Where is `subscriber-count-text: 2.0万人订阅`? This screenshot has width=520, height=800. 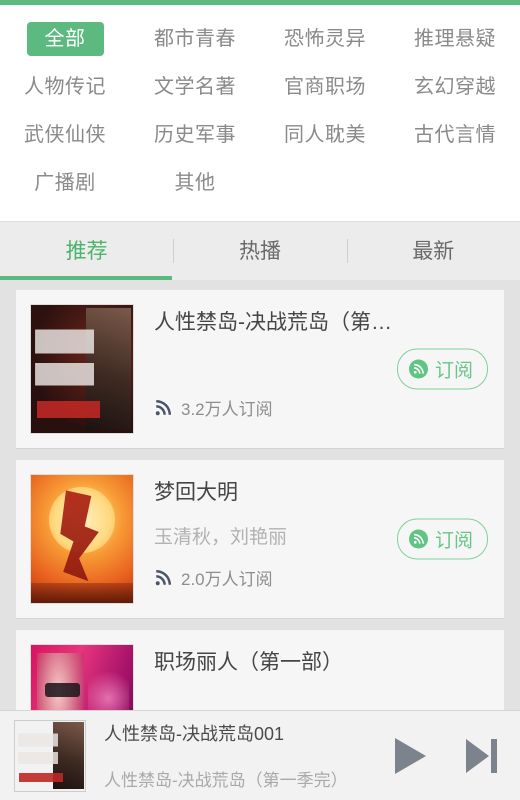
subscriber-count-text: 2.0万人订阅 is located at coordinates (227, 579).